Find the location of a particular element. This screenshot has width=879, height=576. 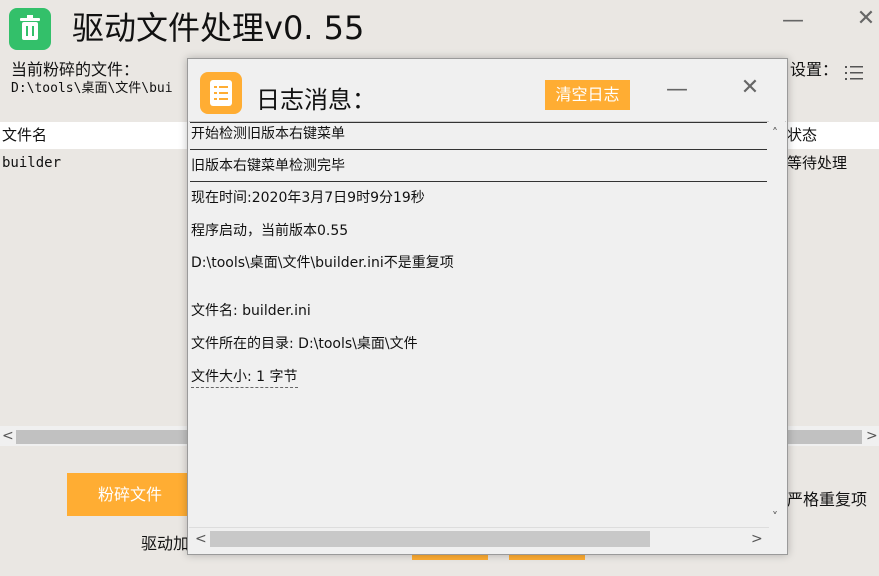

scroll-right-icon: > is located at coordinates (872, 436).